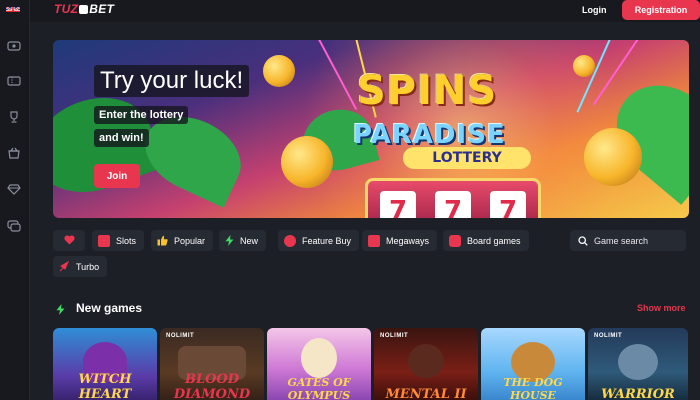 This screenshot has height=400, width=700. I want to click on slot-machine-art: 7 7 7, so click(453, 198).